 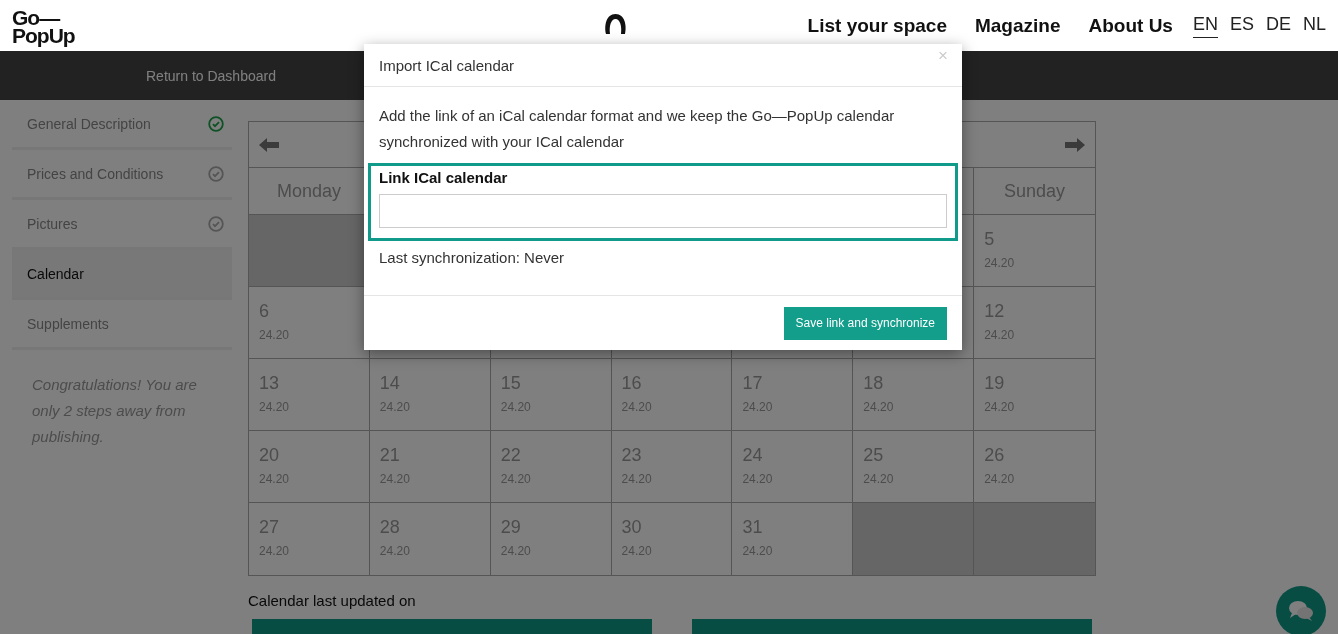 I want to click on nav-link: About Us, so click(x=1130, y=25).